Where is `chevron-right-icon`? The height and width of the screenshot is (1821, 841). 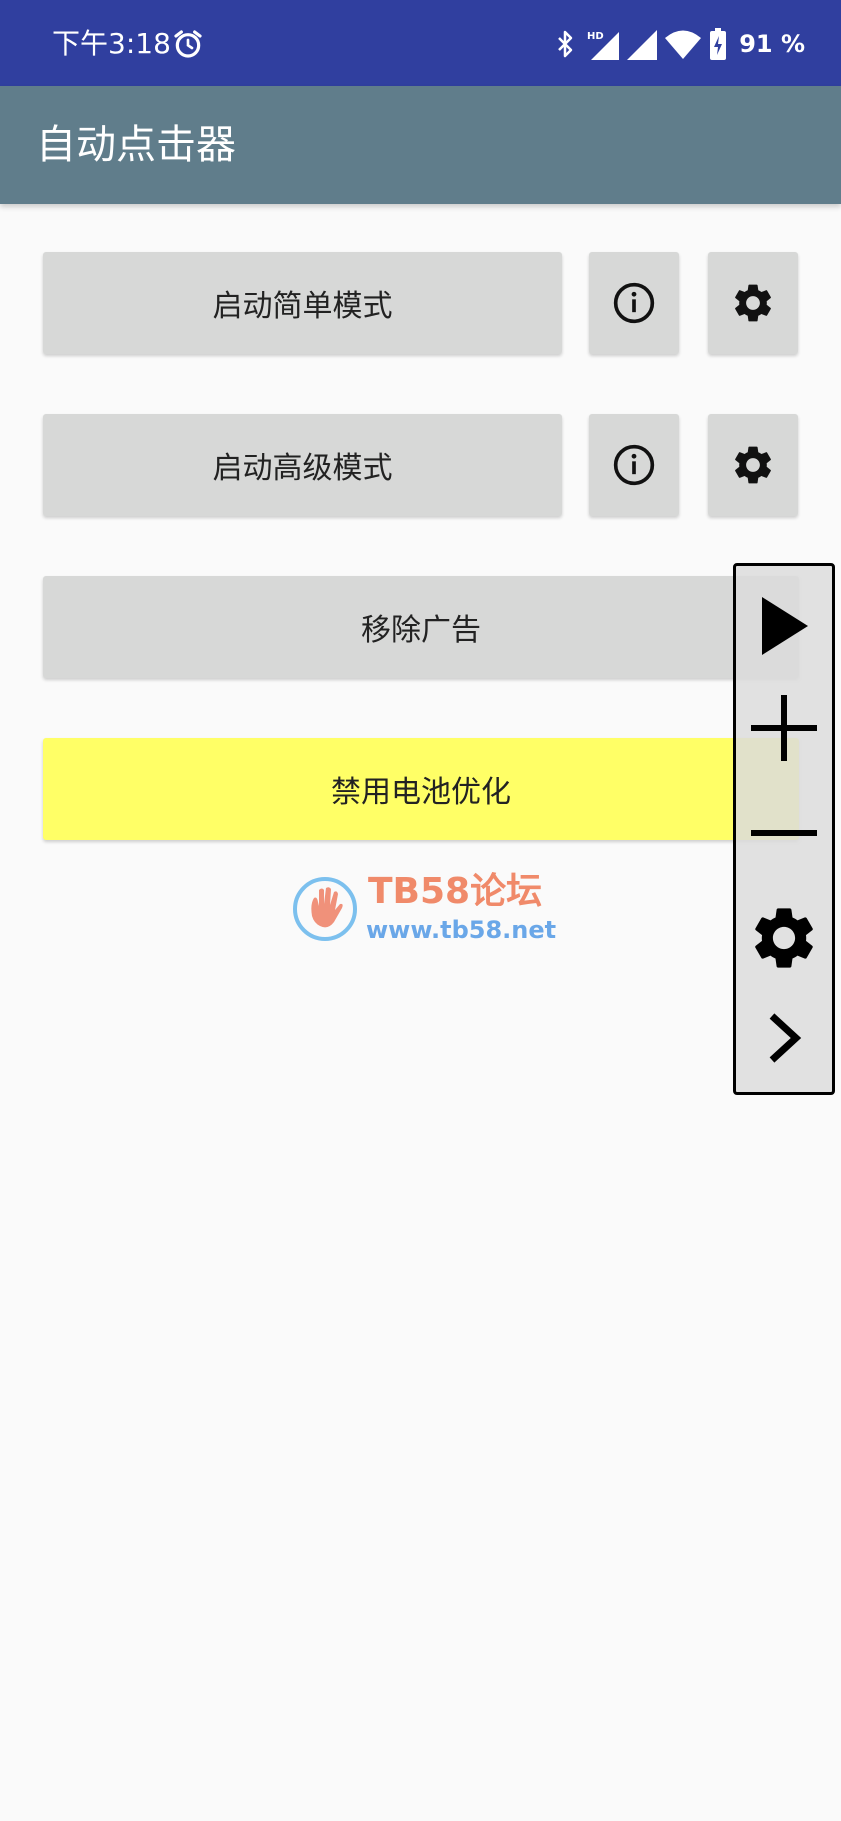
chevron-right-icon is located at coordinates (785, 1038).